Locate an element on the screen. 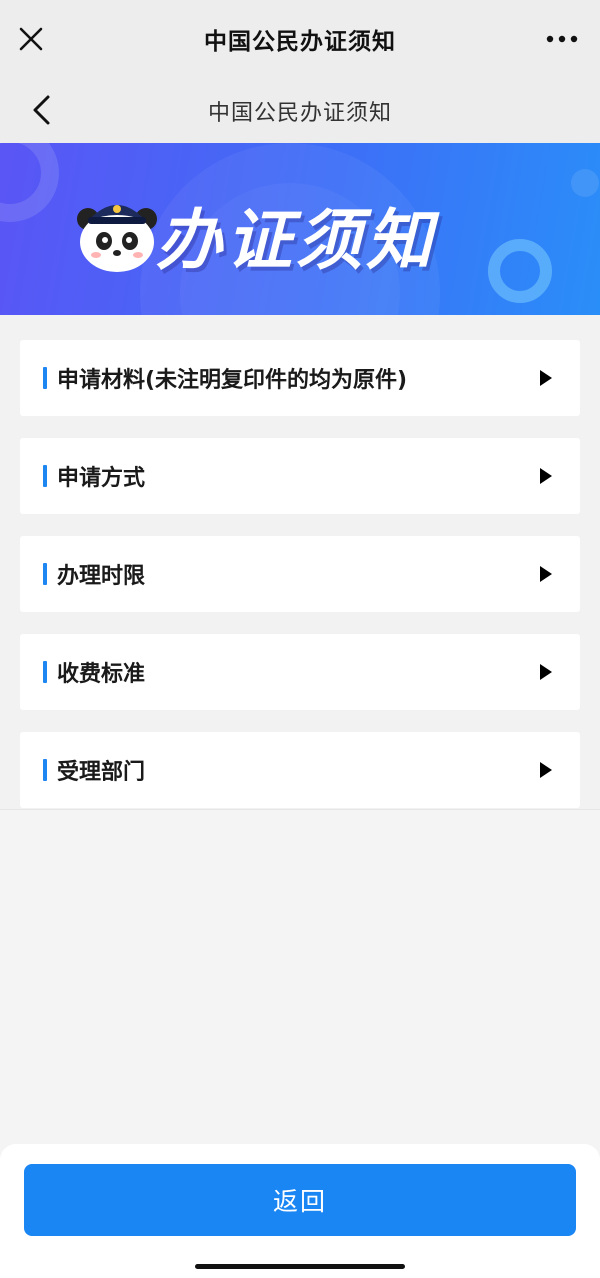 Image resolution: width=600 pixels, height=1278 pixels. page-nav-bar: 中国公民办证须知 is located at coordinates (300, 110).